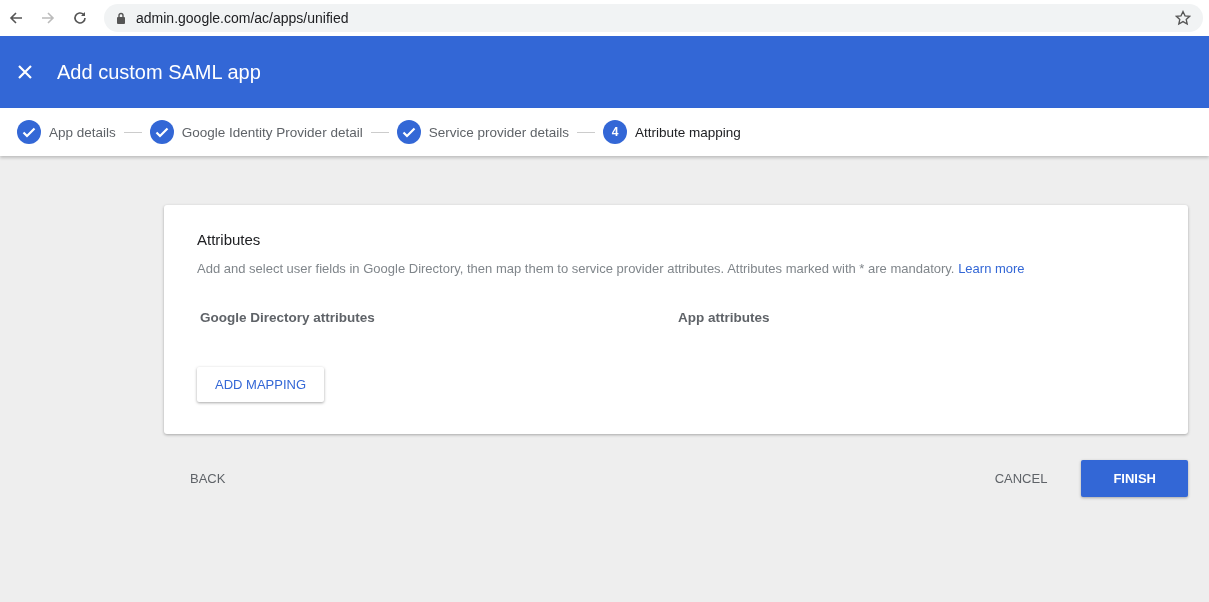  I want to click on reload-icon, so click(80, 18).